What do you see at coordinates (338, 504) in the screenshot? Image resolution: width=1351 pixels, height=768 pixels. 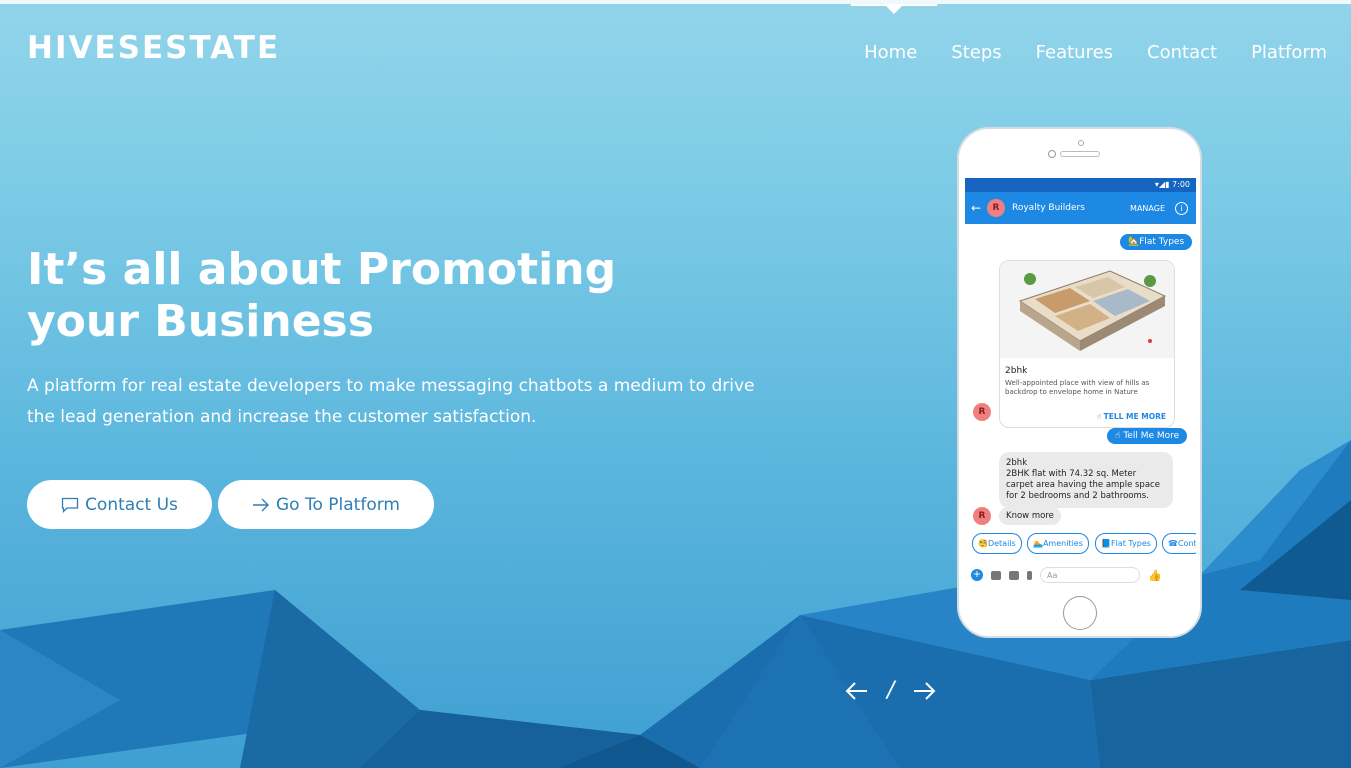 I see `go-to-platform-label: Go To Platform` at bounding box center [338, 504].